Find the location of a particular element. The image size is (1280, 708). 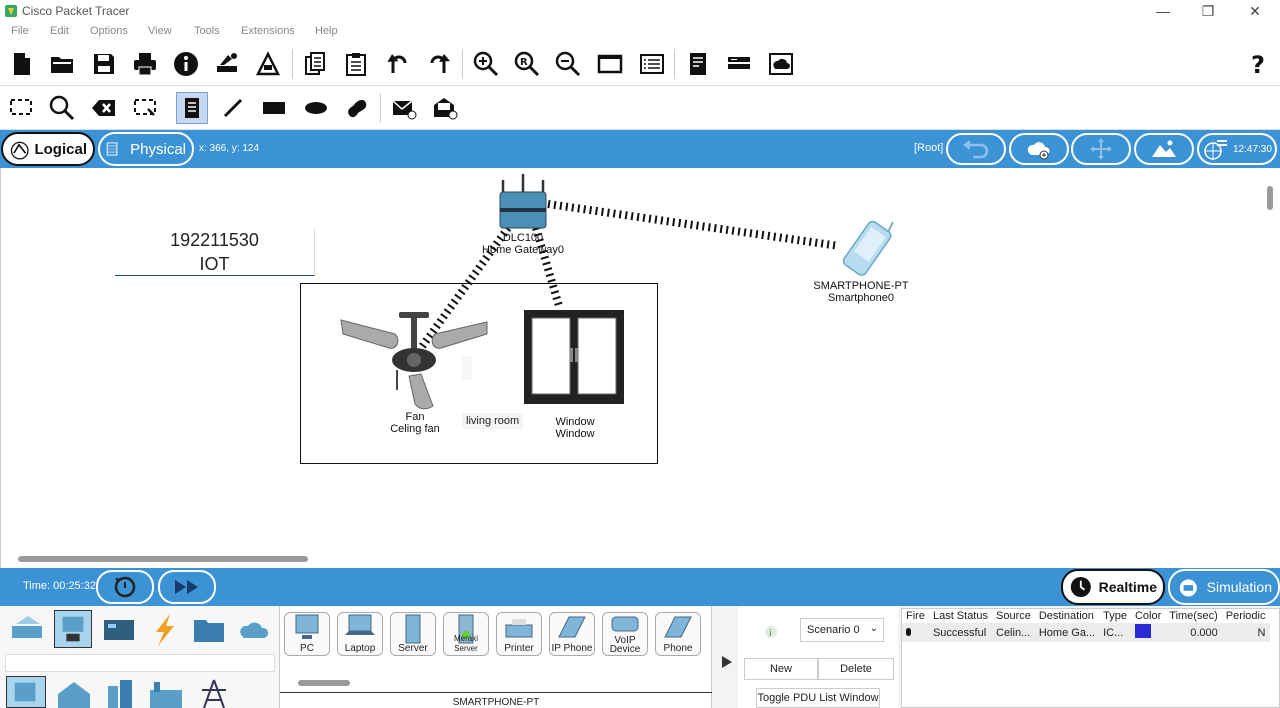

components-icon is located at coordinates (119, 630).